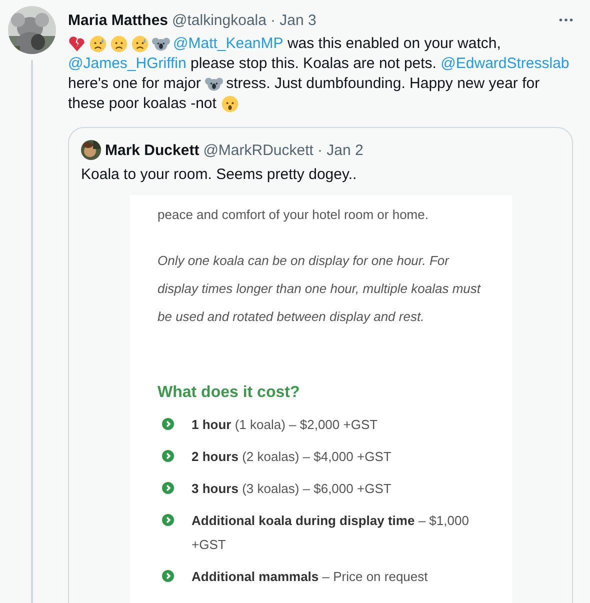  What do you see at coordinates (330, 521) in the screenshot?
I see `price-item: Additional koala during display time – $1,000` at bounding box center [330, 521].